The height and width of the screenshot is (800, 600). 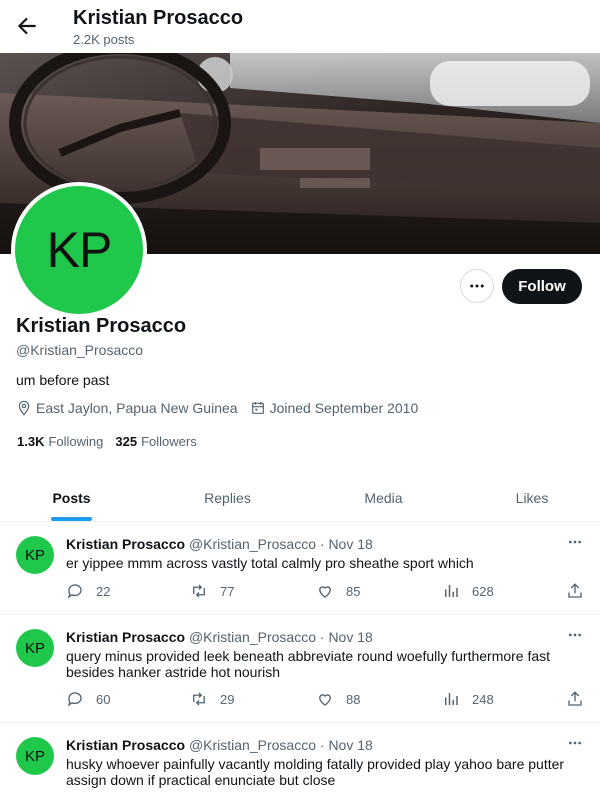 What do you see at coordinates (71, 519) in the screenshot?
I see `active-tab-indicator` at bounding box center [71, 519].